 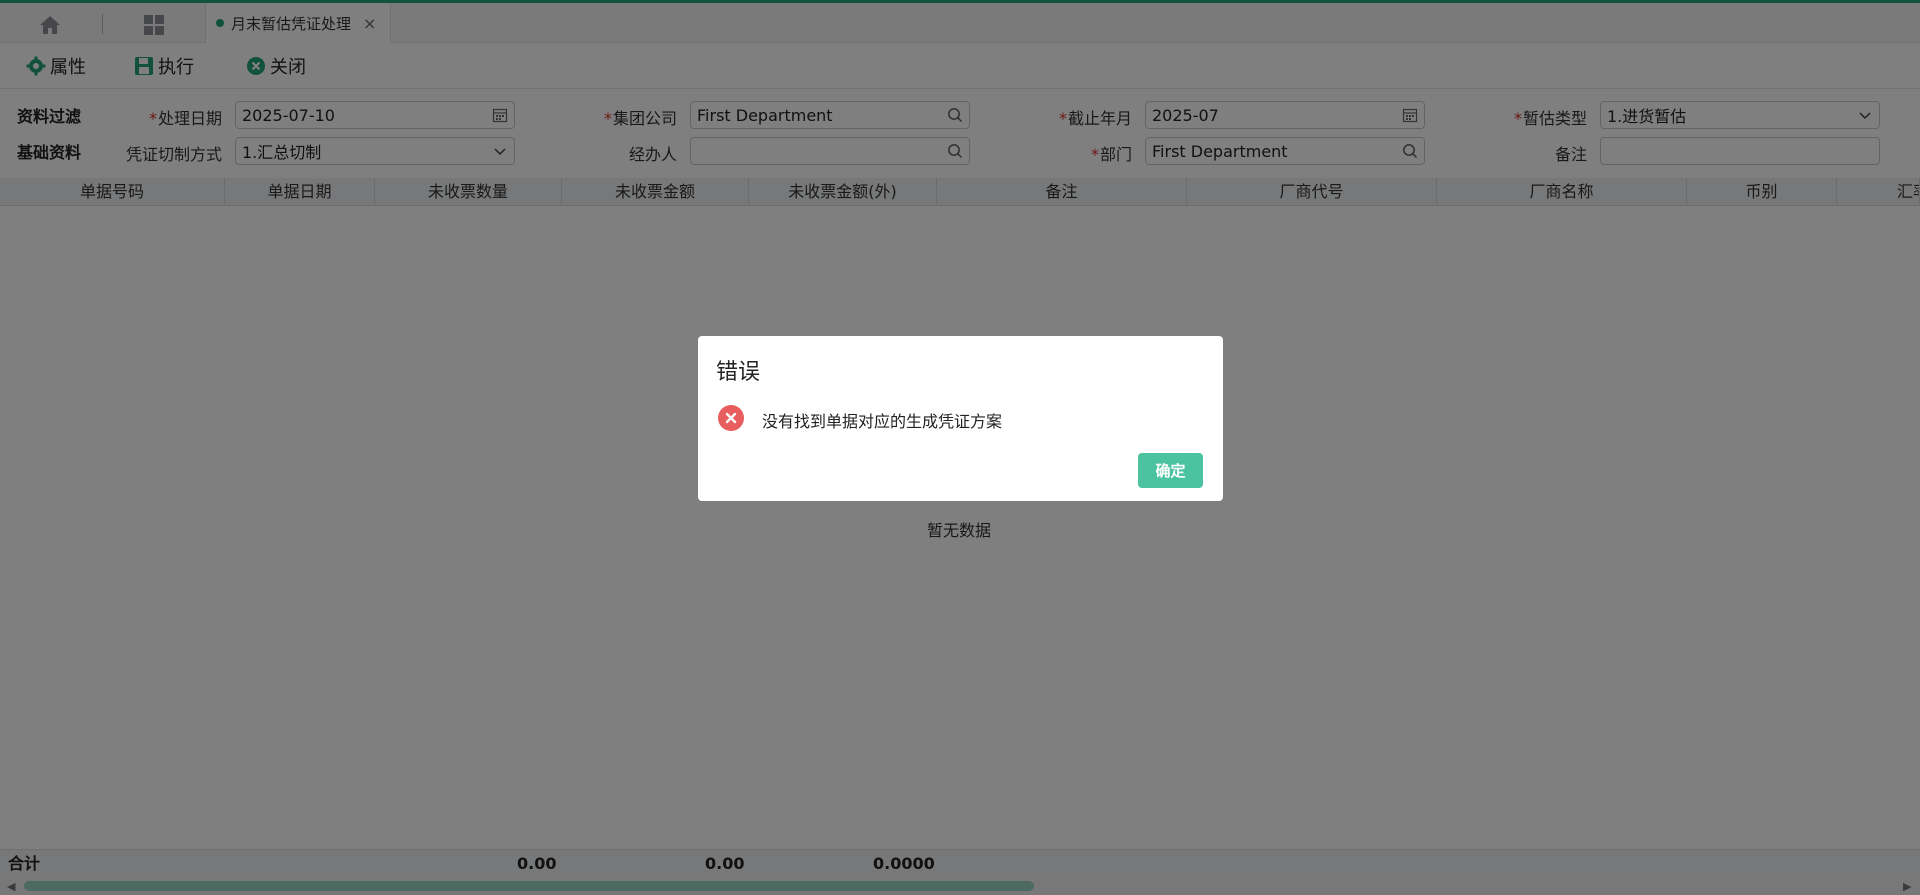 What do you see at coordinates (738, 372) in the screenshot?
I see `dialog-title: 错误` at bounding box center [738, 372].